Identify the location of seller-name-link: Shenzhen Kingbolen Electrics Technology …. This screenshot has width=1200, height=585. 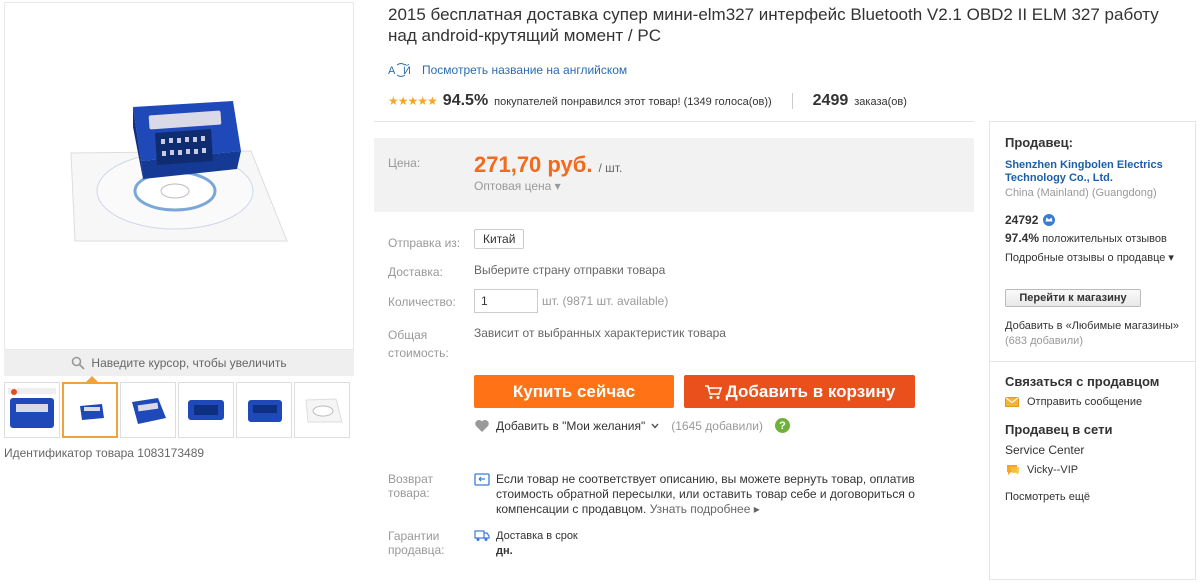
(1092, 172).